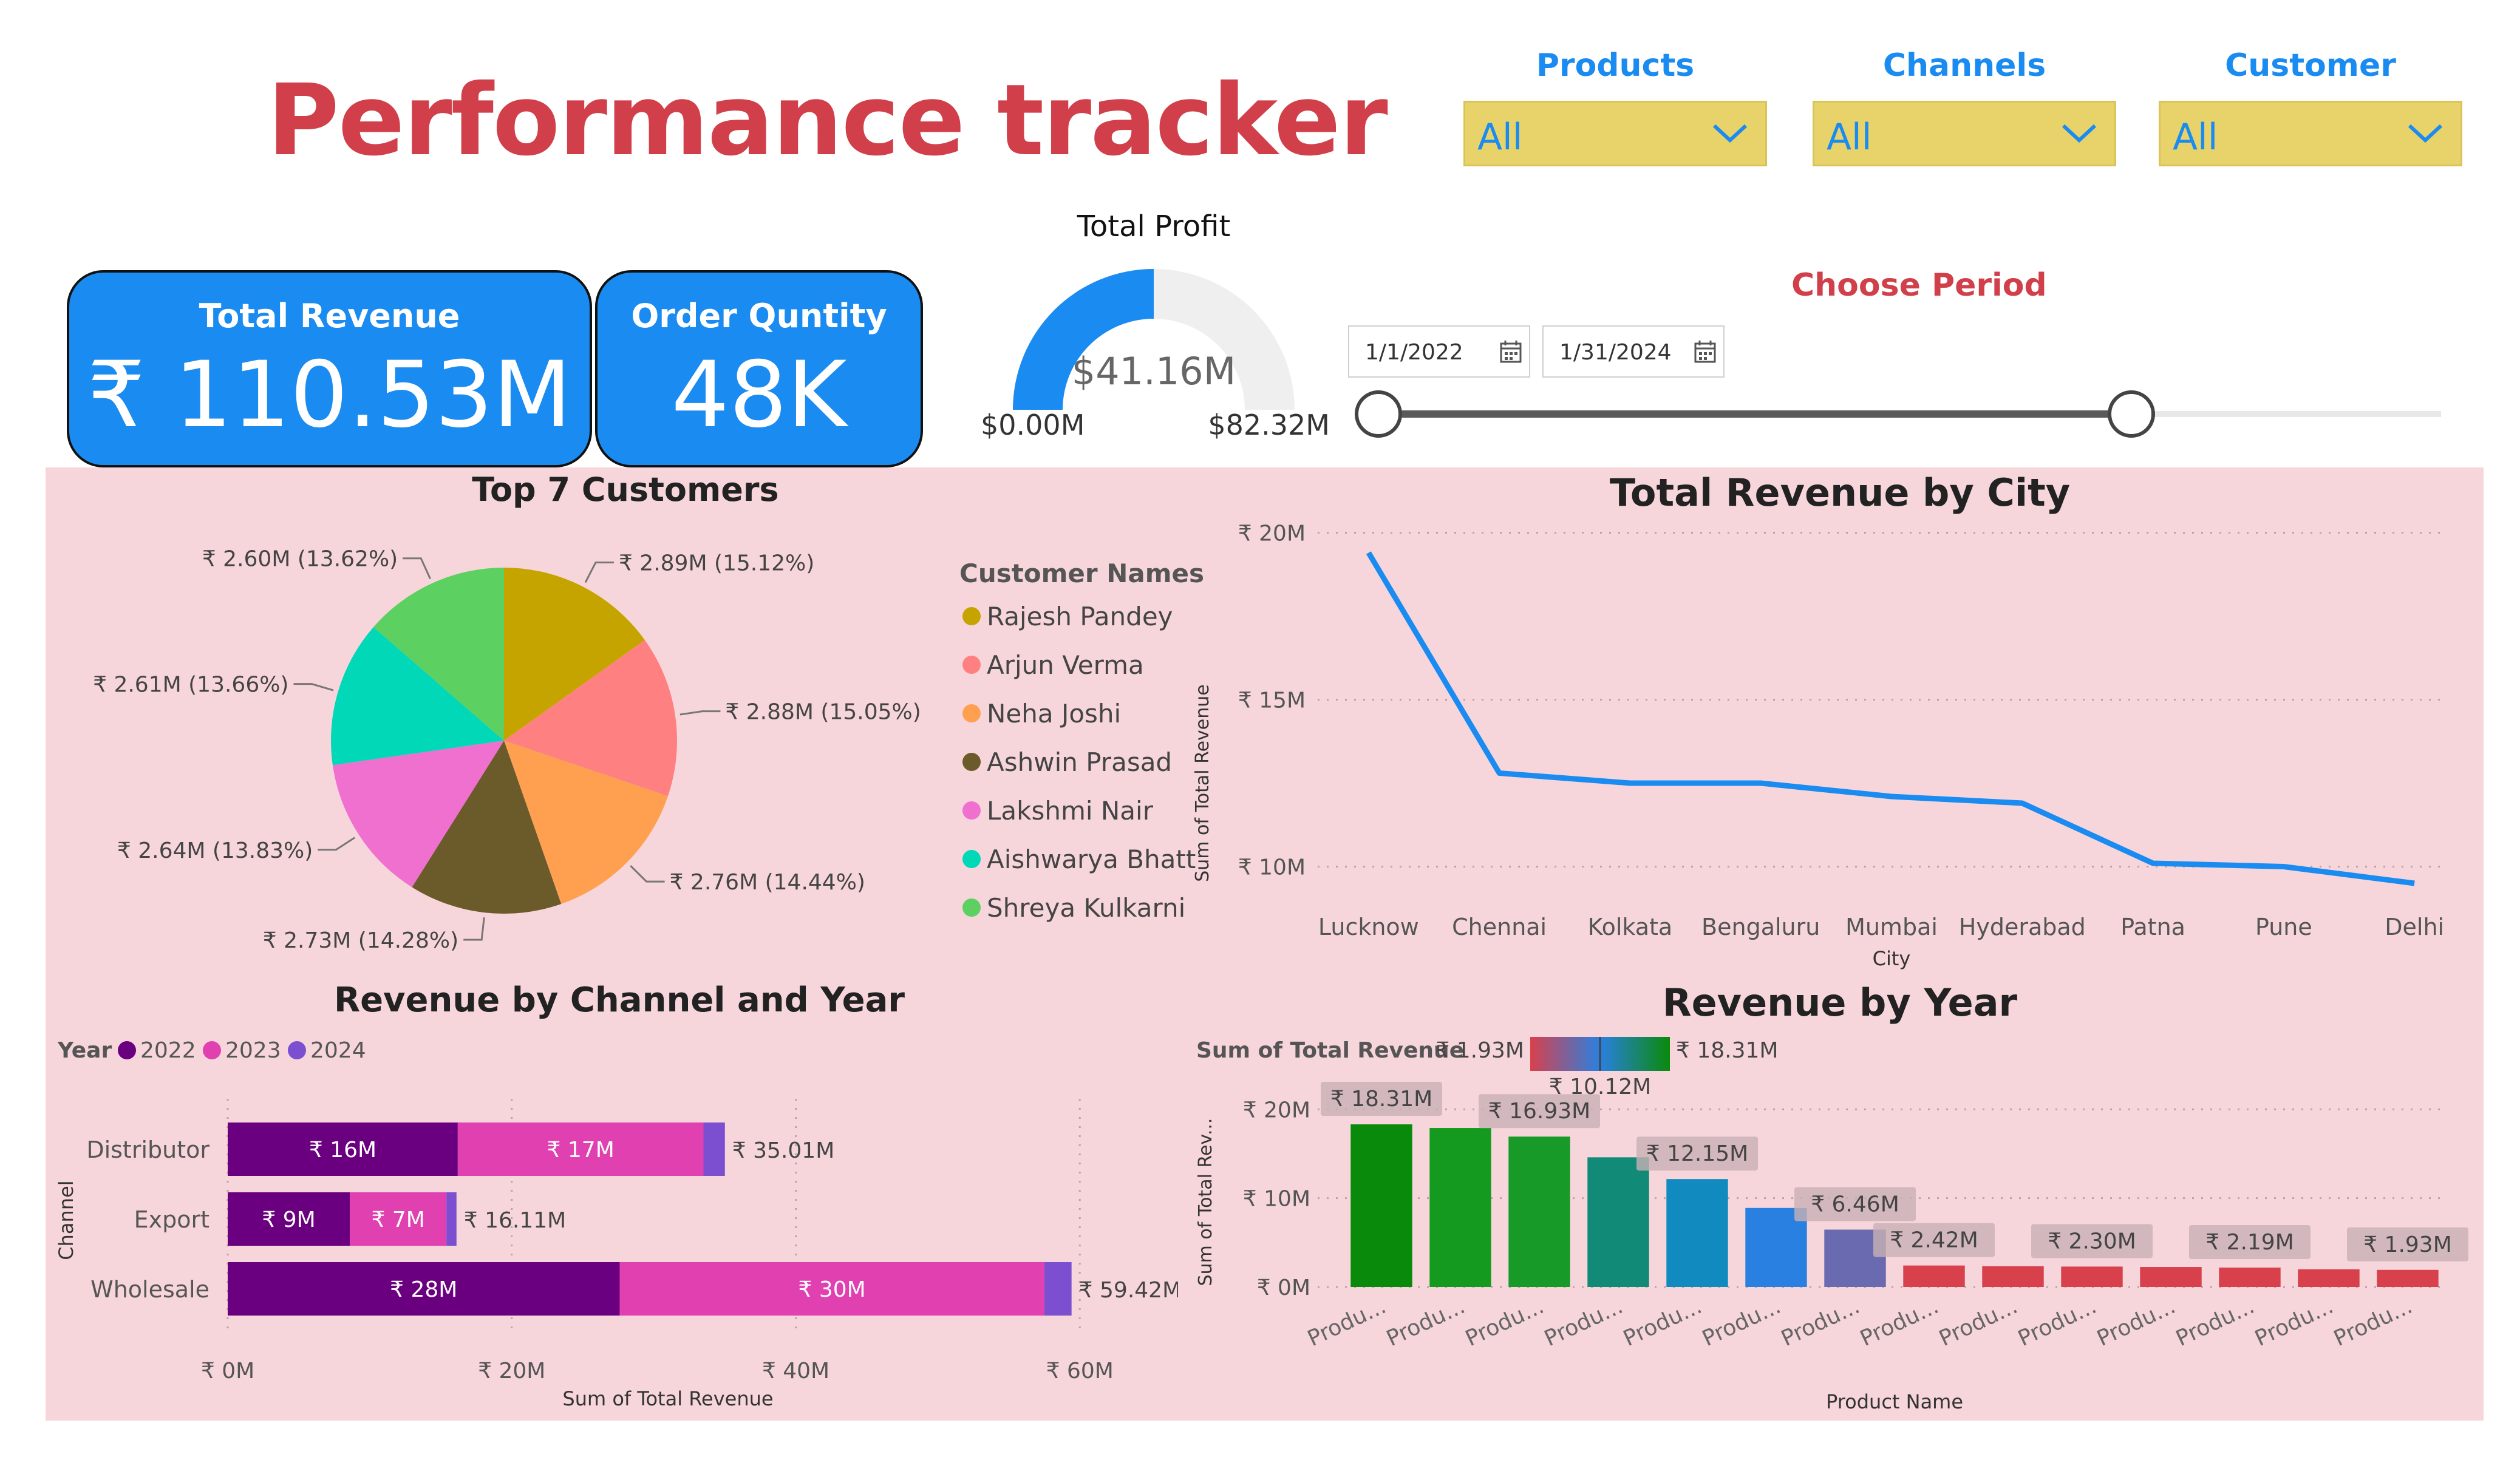 The height and width of the screenshot is (1457, 2520). What do you see at coordinates (66, 1220) in the screenshot?
I see `hbar-y-axis-title: Channel` at bounding box center [66, 1220].